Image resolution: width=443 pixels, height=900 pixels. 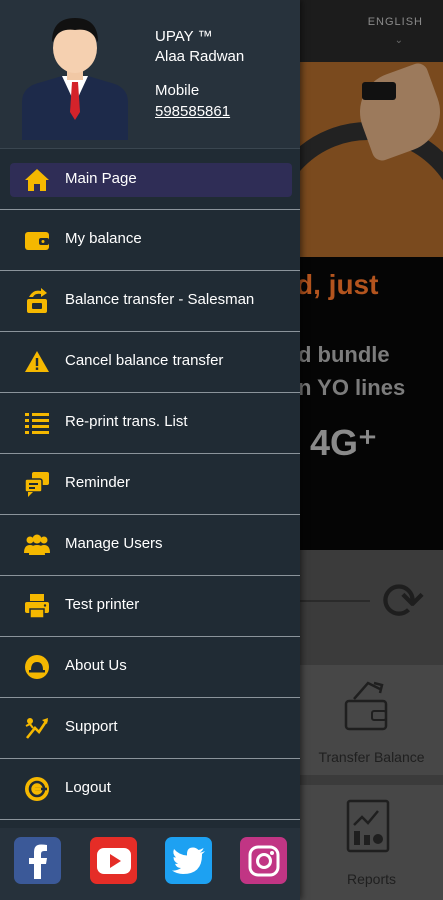 What do you see at coordinates (150, 240) in the screenshot?
I see `menu-item-my-balance: My balance` at bounding box center [150, 240].